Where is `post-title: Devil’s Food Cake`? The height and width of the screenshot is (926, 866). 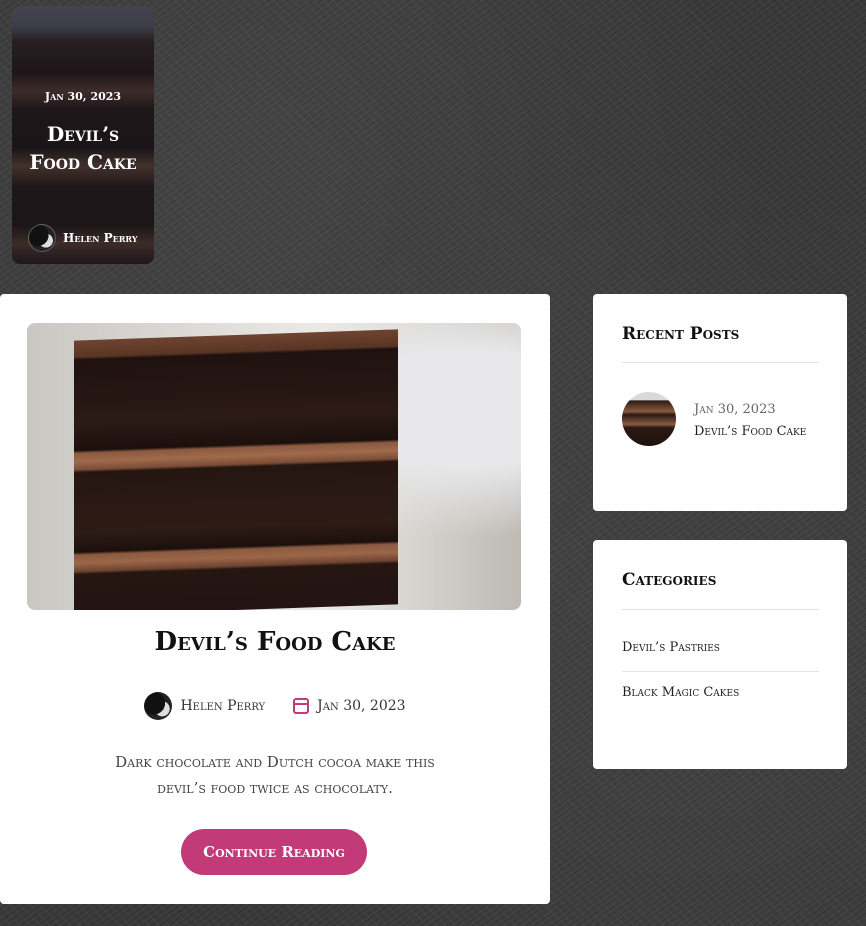
post-title: Devil’s Food Cake is located at coordinates (275, 642).